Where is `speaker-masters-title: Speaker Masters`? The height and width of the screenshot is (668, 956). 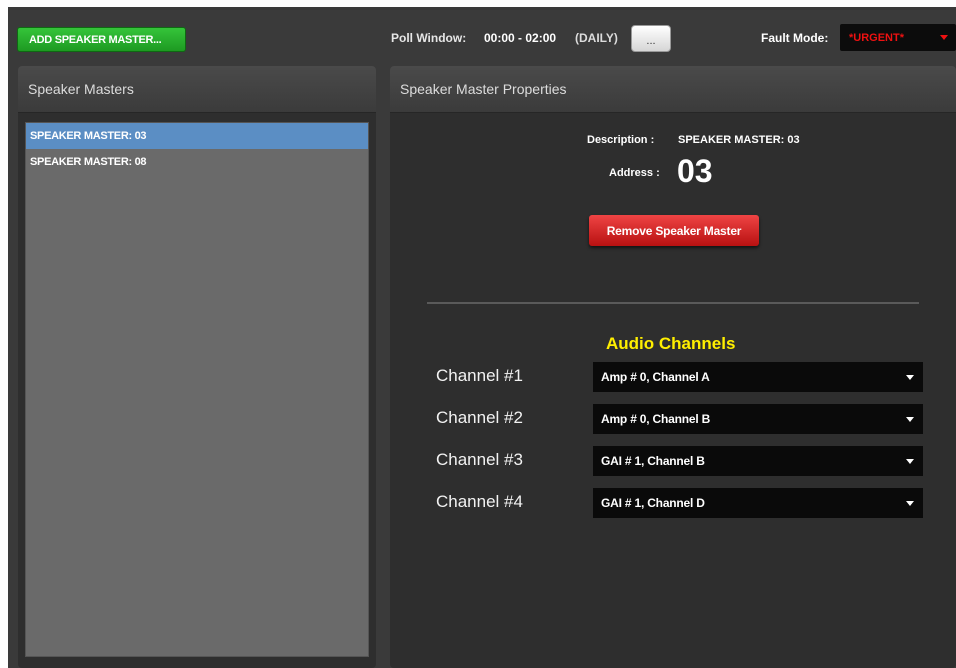 speaker-masters-title: Speaker Masters is located at coordinates (197, 89).